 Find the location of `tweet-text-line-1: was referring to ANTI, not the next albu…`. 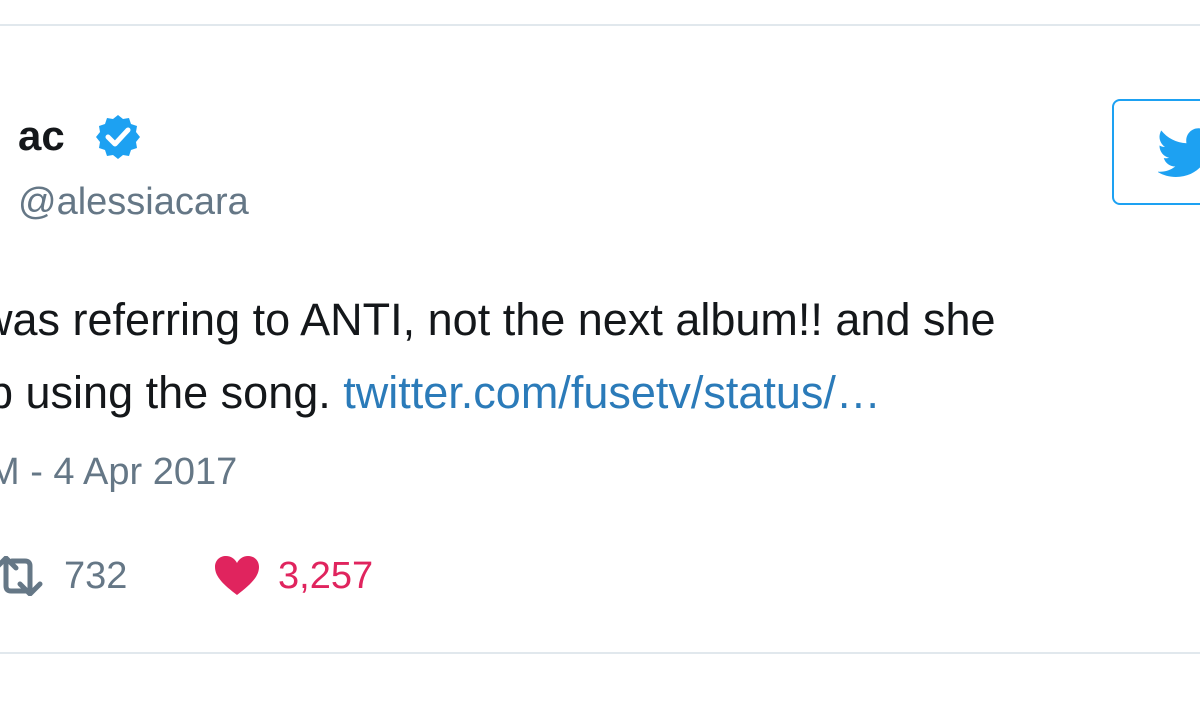

tweet-text-line-1: was referring to ANTI, not the next albu… is located at coordinates (498, 320).